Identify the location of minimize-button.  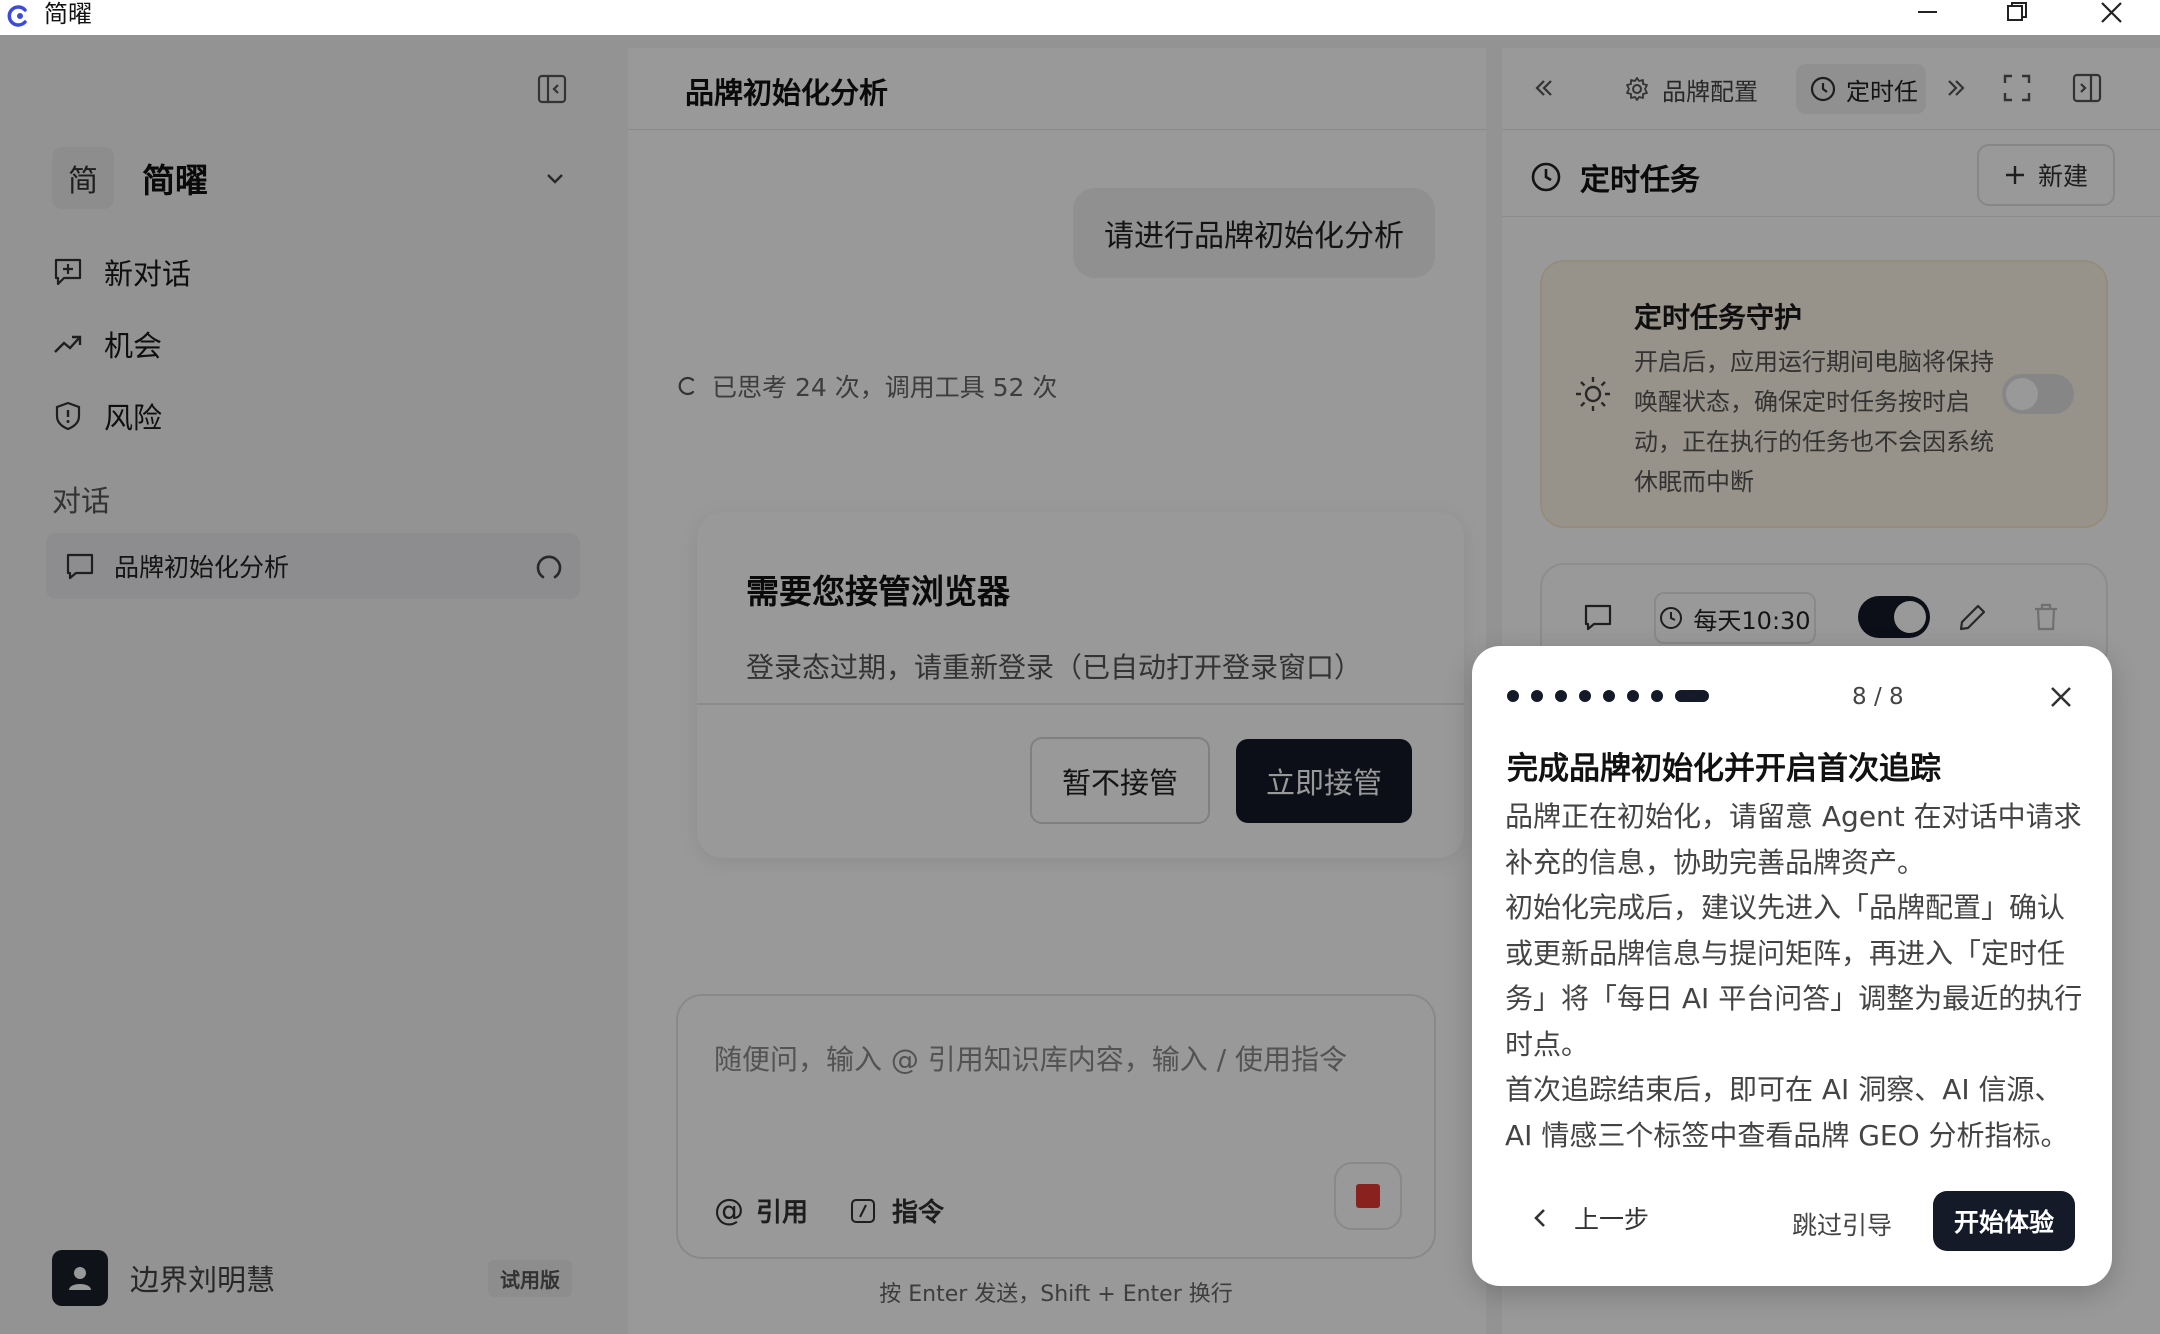
(1927, 14).